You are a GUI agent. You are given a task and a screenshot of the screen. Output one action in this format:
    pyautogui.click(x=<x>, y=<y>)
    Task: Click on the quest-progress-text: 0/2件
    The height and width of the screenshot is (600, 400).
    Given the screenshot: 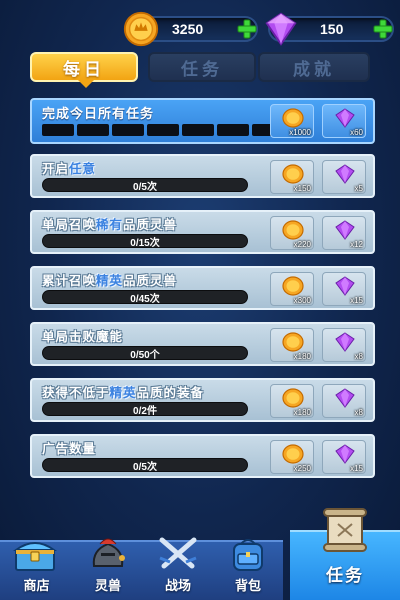 What is the action you would take?
    pyautogui.click(x=145, y=411)
    